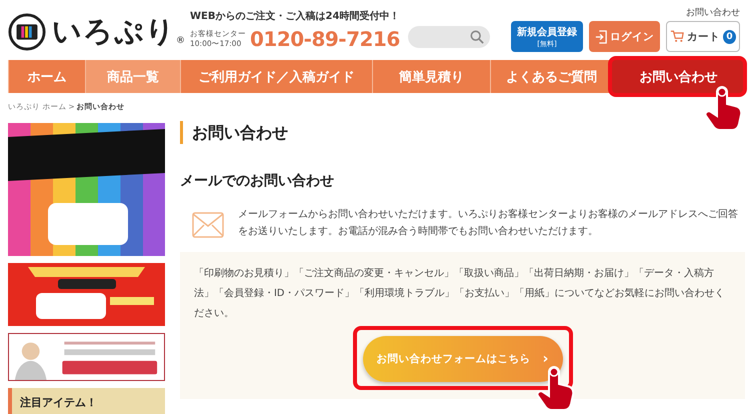  Describe the element at coordinates (729, 37) in the screenshot. I see `cart-count: 0` at that location.